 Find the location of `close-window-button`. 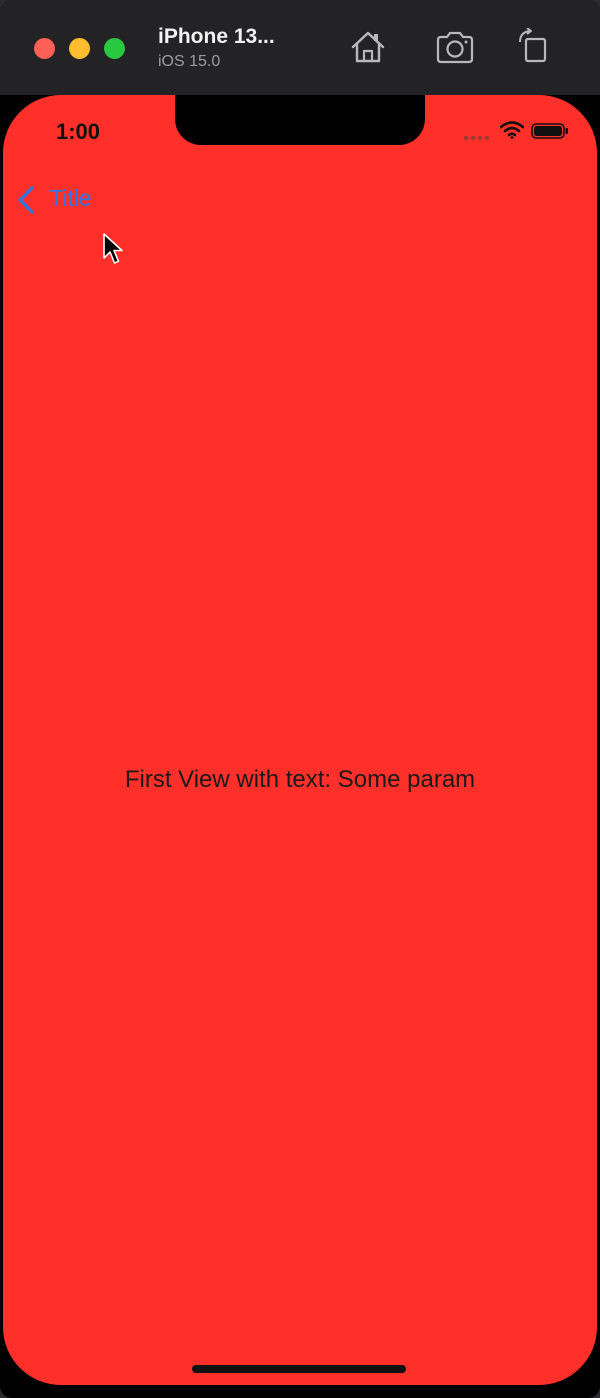

close-window-button is located at coordinates (44, 48).